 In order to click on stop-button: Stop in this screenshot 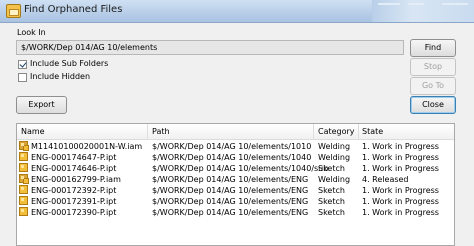, I will do `click(433, 67)`.